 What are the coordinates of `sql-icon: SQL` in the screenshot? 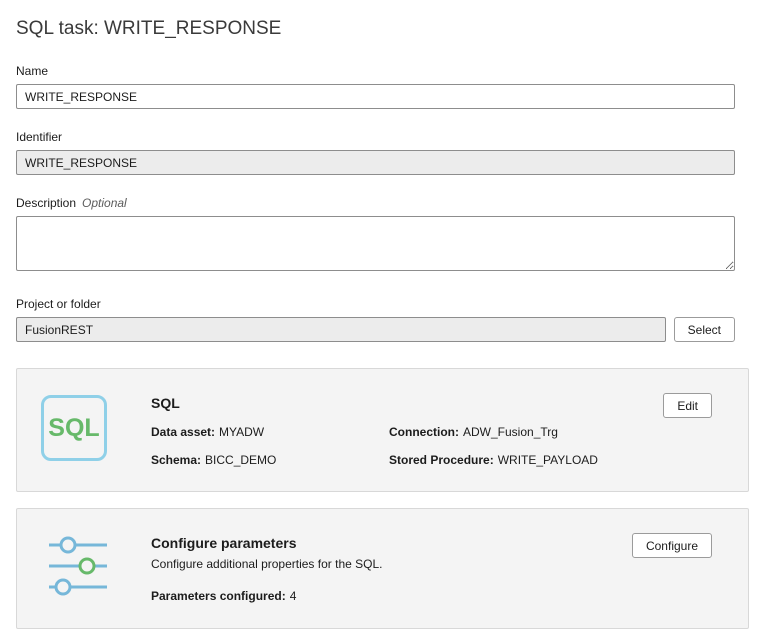 It's located at (74, 428).